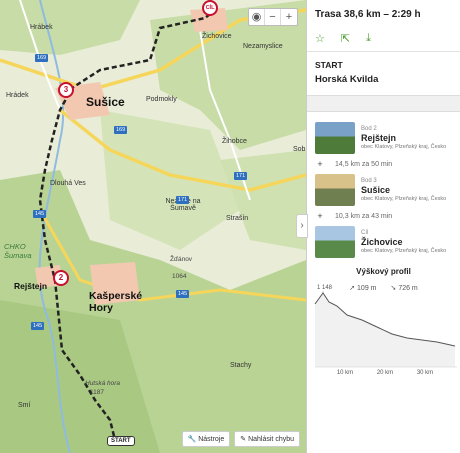 The width and height of the screenshot is (460, 453). Describe the element at coordinates (61, 278) in the screenshot. I see `route-pin-2: 2` at that location.